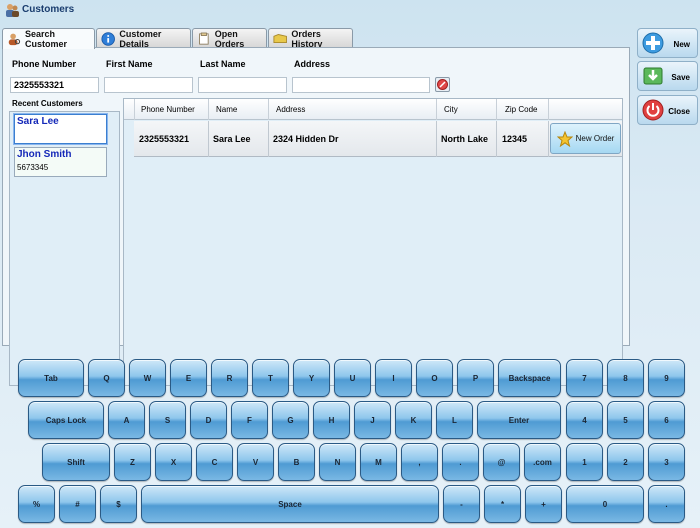 Image resolution: width=700 pixels, height=528 pixels. What do you see at coordinates (307, 38) in the screenshot?
I see `tab-label: Orders History` at bounding box center [307, 38].